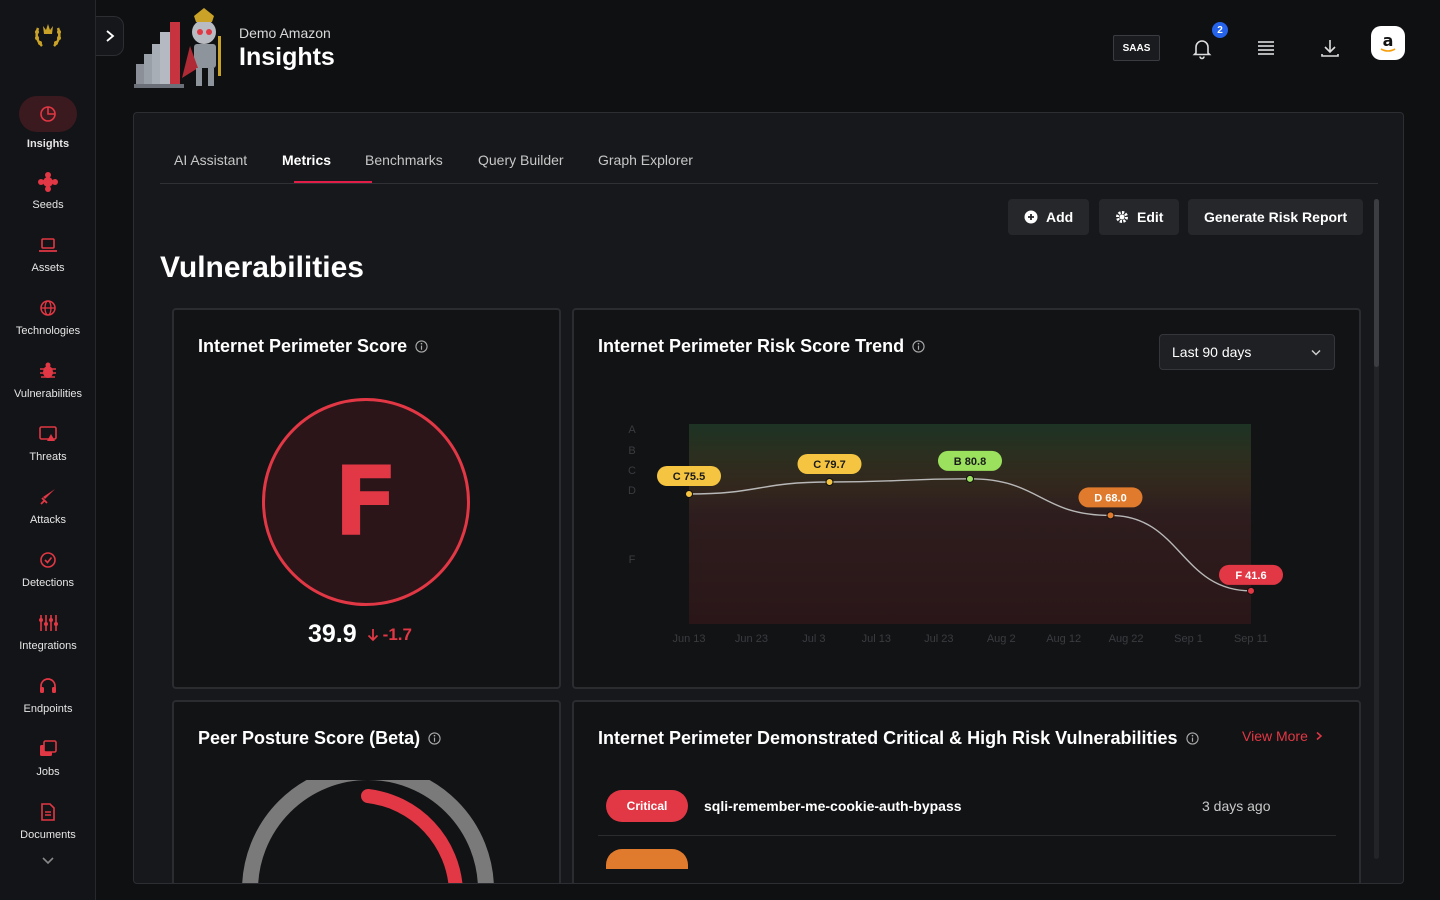 The image size is (1440, 900). I want to click on edit-button-label: Edit, so click(1150, 217).